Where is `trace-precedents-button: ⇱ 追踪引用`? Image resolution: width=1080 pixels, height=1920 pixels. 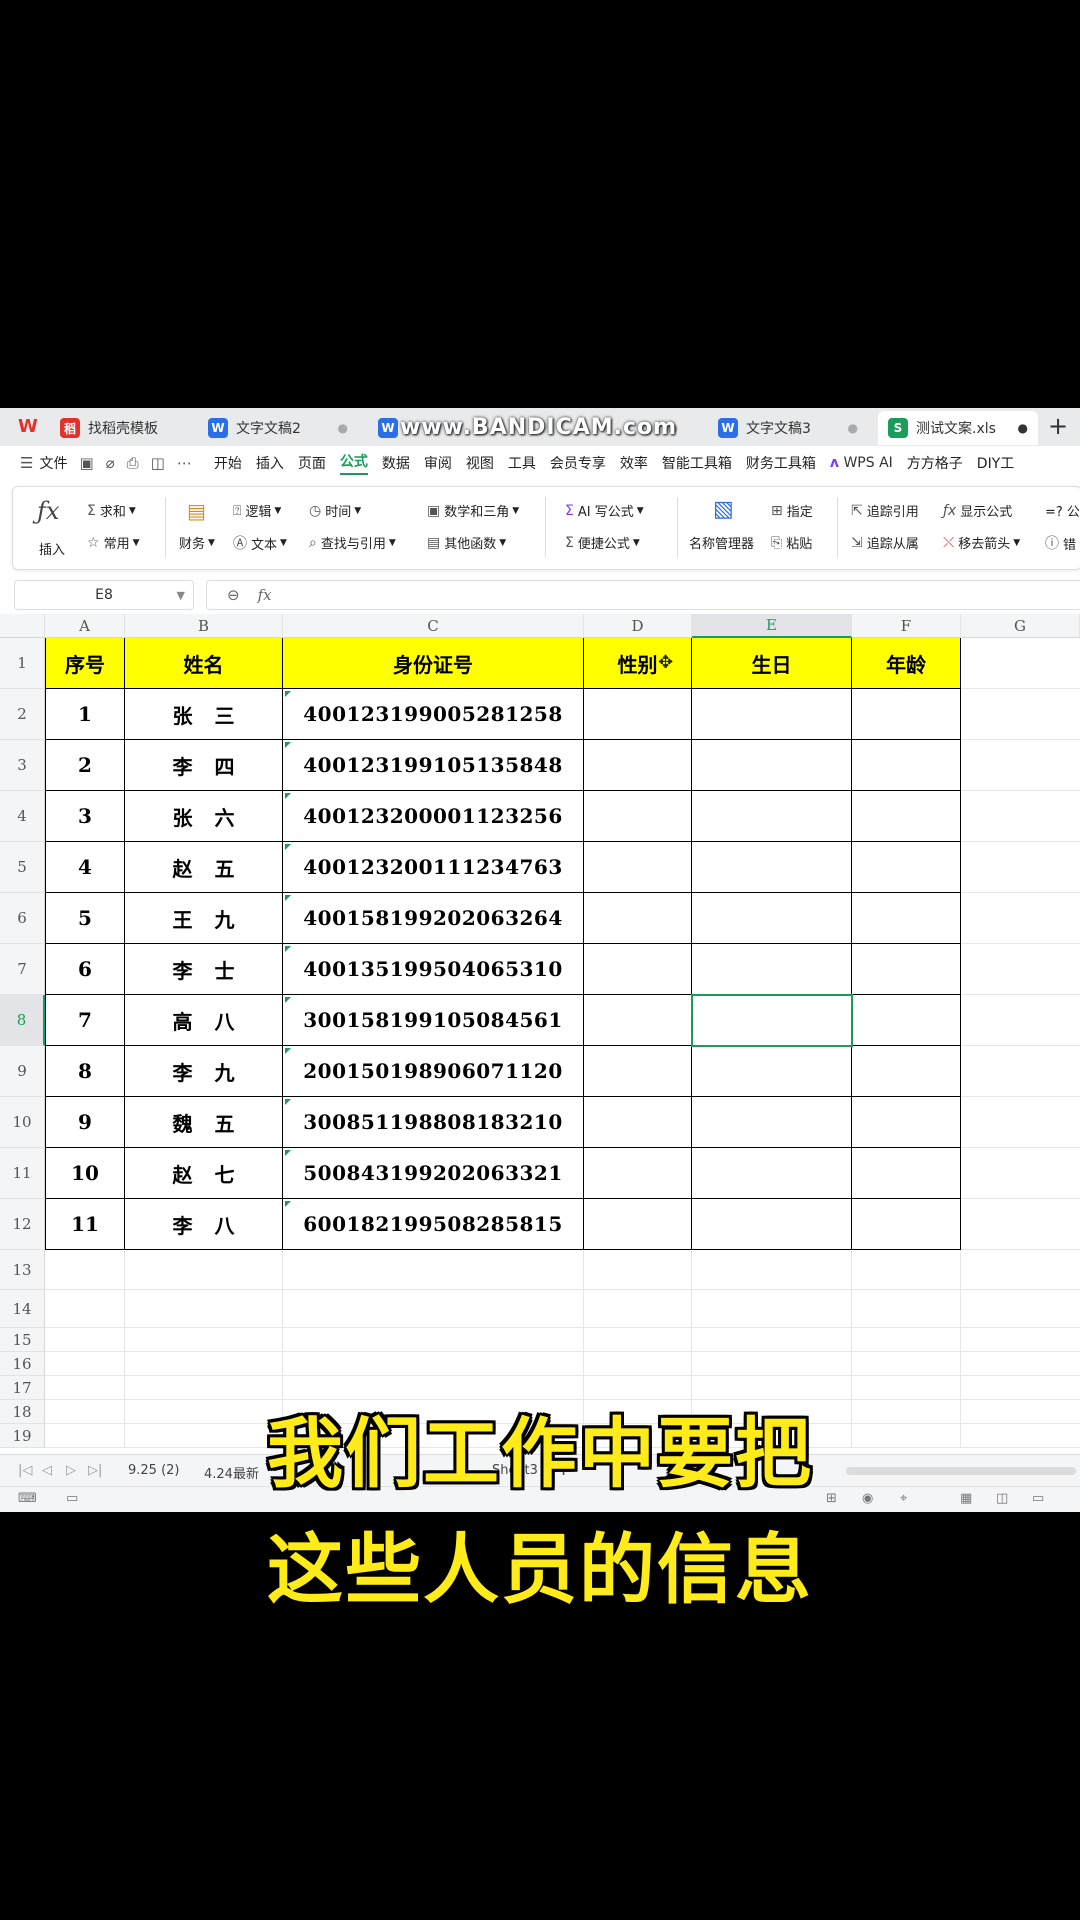
trace-precedents-button: ⇱ 追踪引用 is located at coordinates (885, 511).